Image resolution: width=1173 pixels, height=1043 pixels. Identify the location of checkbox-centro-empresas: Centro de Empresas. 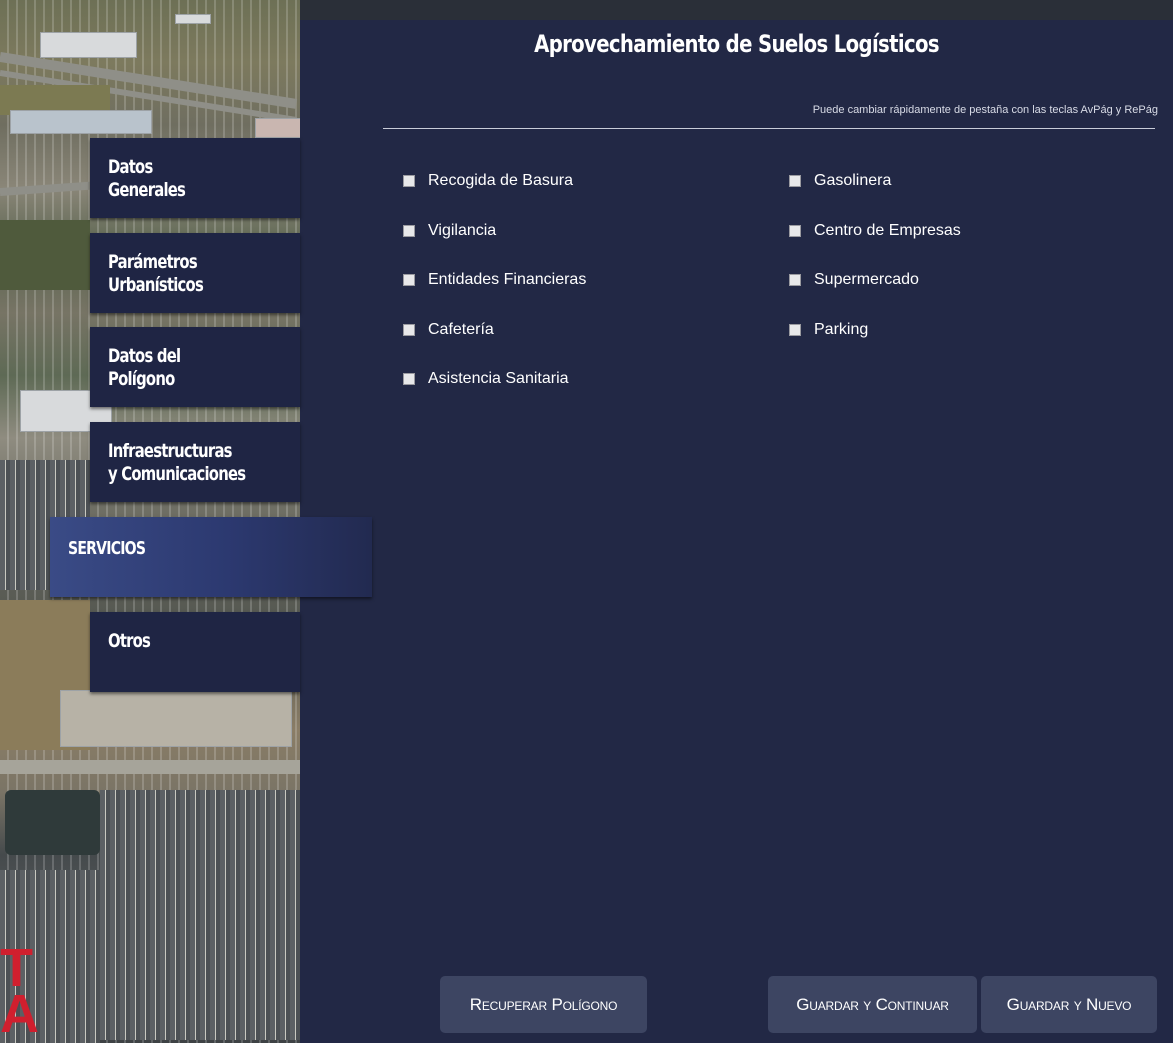
(875, 231).